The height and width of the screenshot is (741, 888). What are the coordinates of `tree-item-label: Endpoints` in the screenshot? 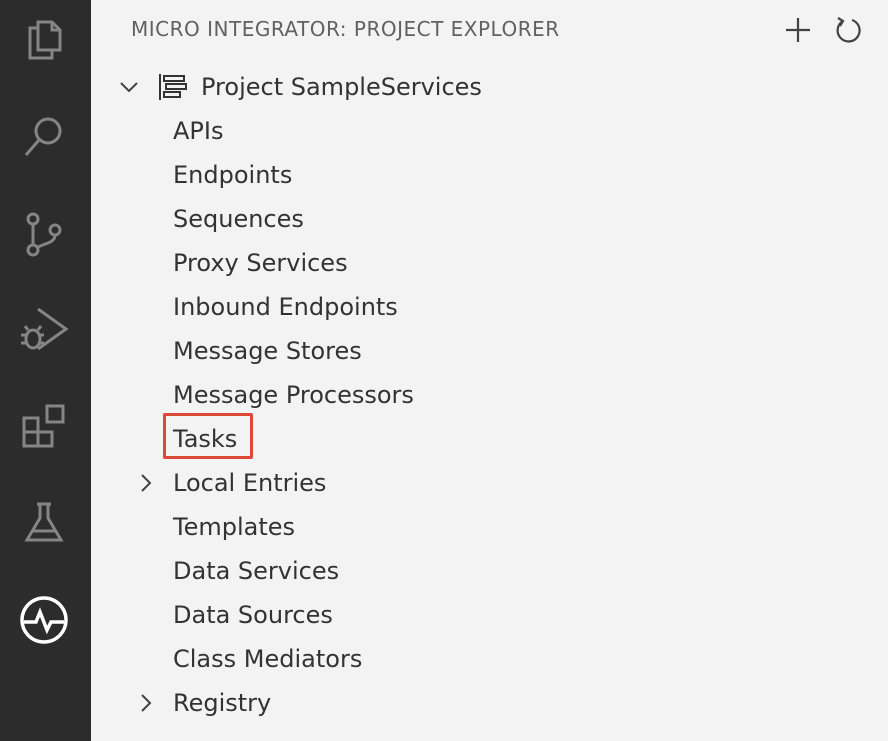 It's located at (233, 175).